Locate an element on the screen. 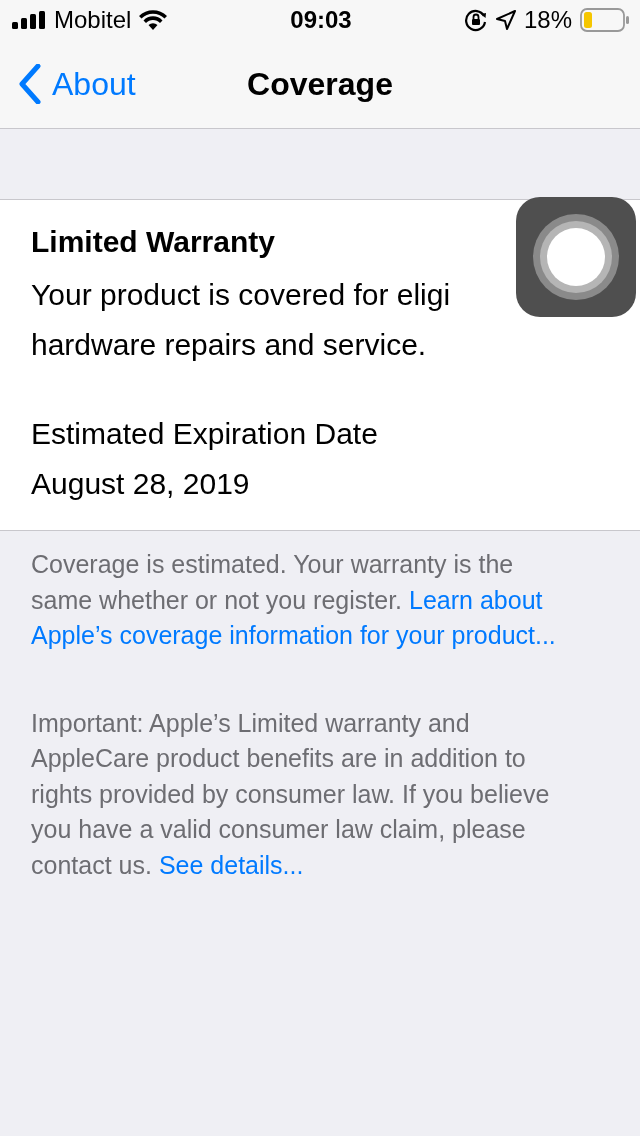 The width and height of the screenshot is (640, 1136). footer-note-text: Coverage is estimated. Your warranty is the is located at coordinates (272, 564).